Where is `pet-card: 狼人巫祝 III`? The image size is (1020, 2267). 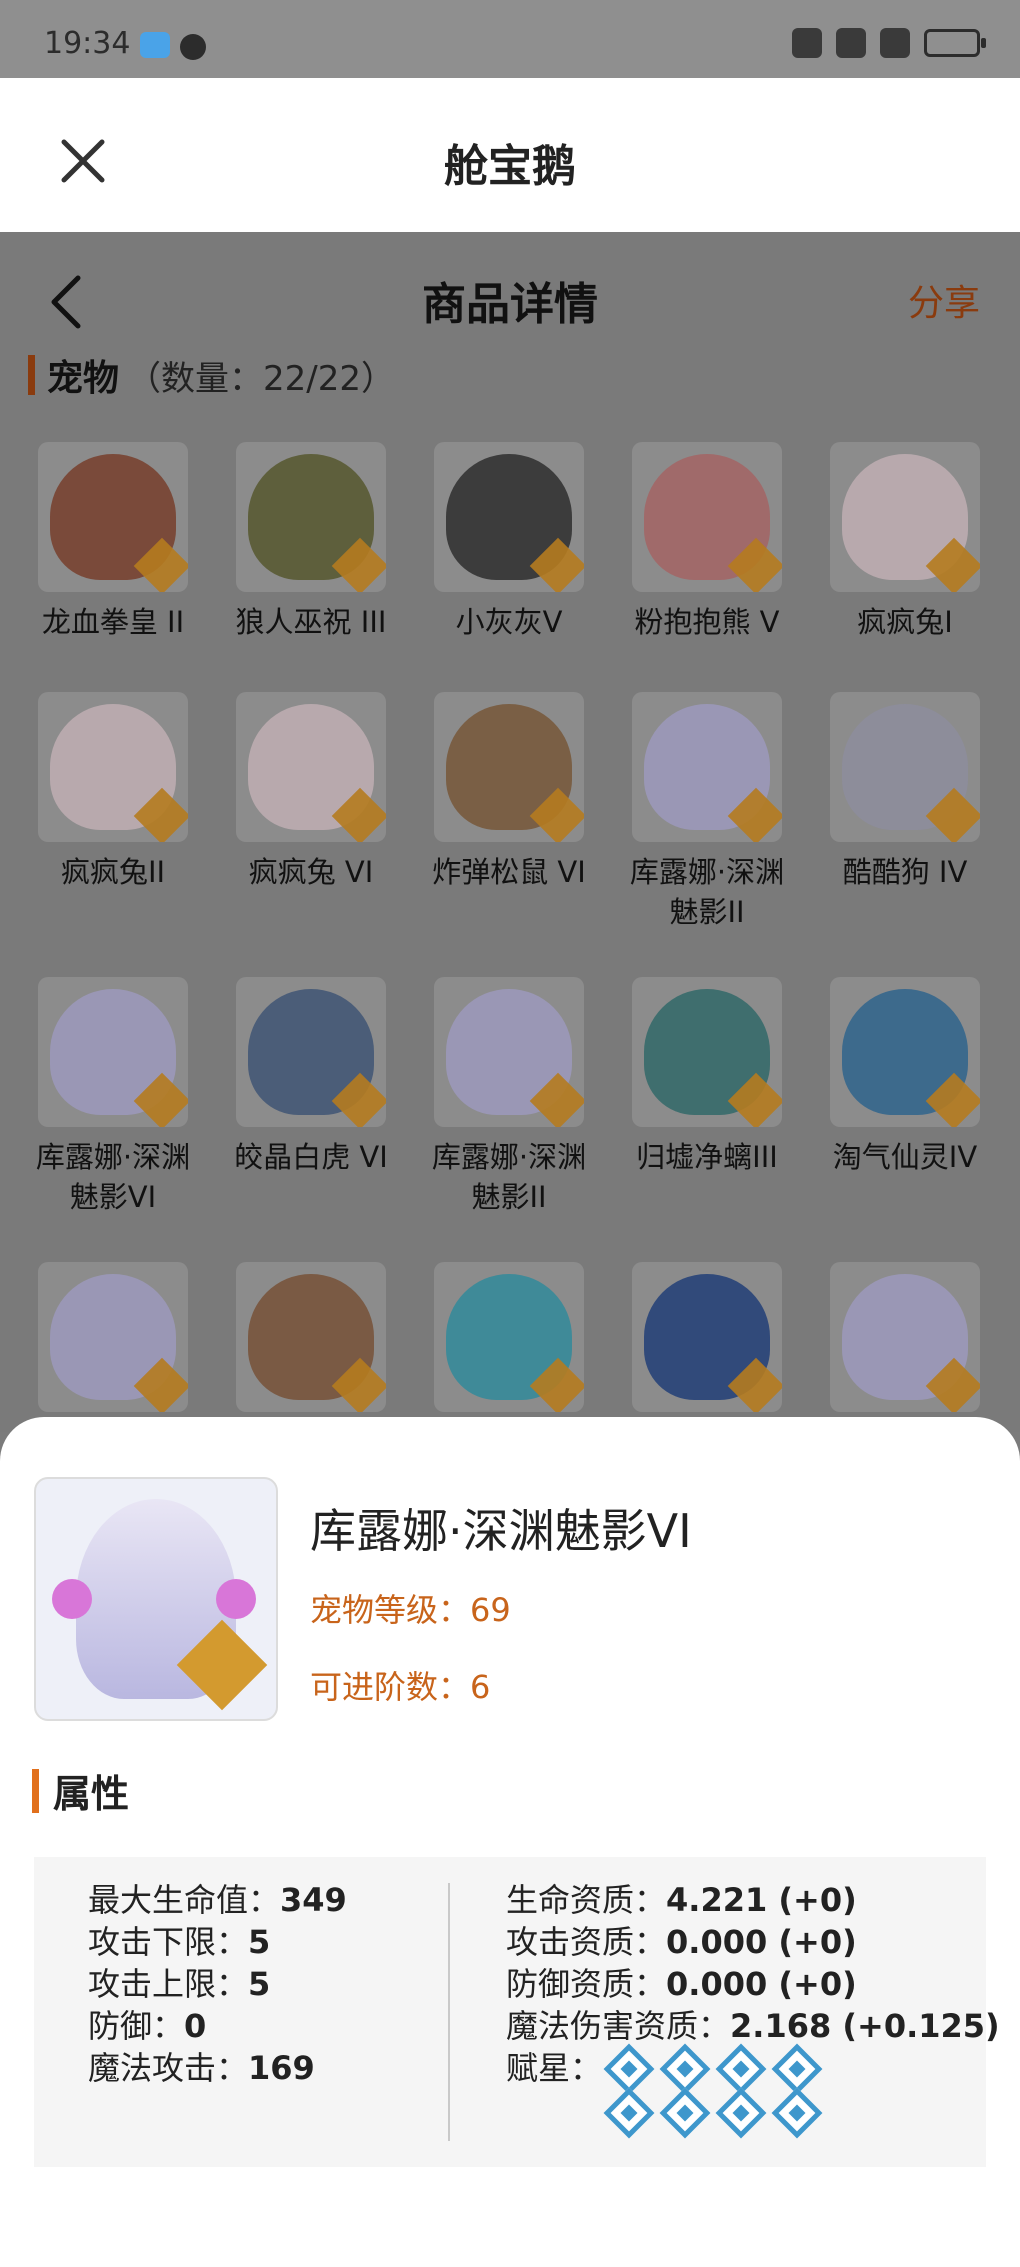
pet-card: 狼人巫祝 III is located at coordinates (311, 542).